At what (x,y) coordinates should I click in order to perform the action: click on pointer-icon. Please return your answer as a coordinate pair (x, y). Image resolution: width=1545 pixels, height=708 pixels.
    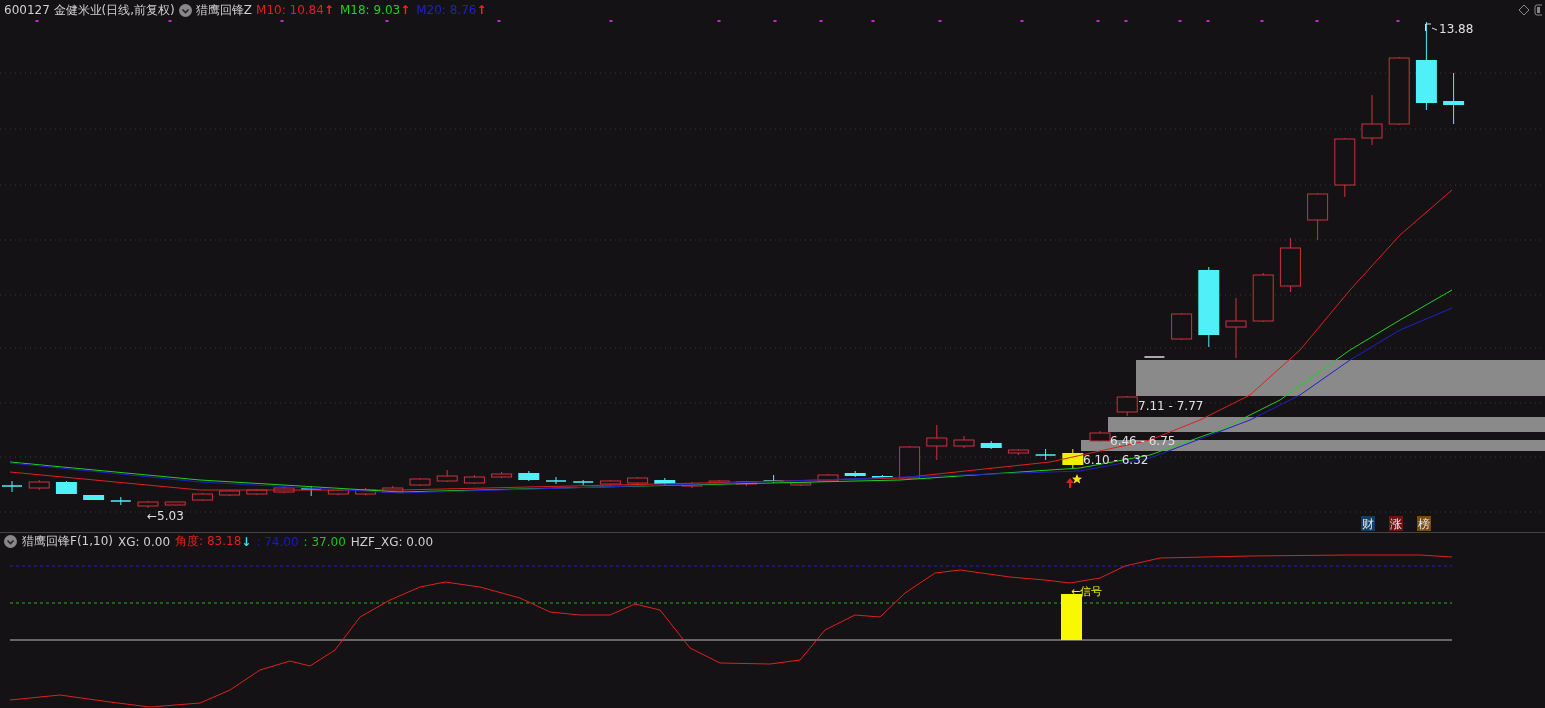
    Looking at the image, I should click on (1431, 27).